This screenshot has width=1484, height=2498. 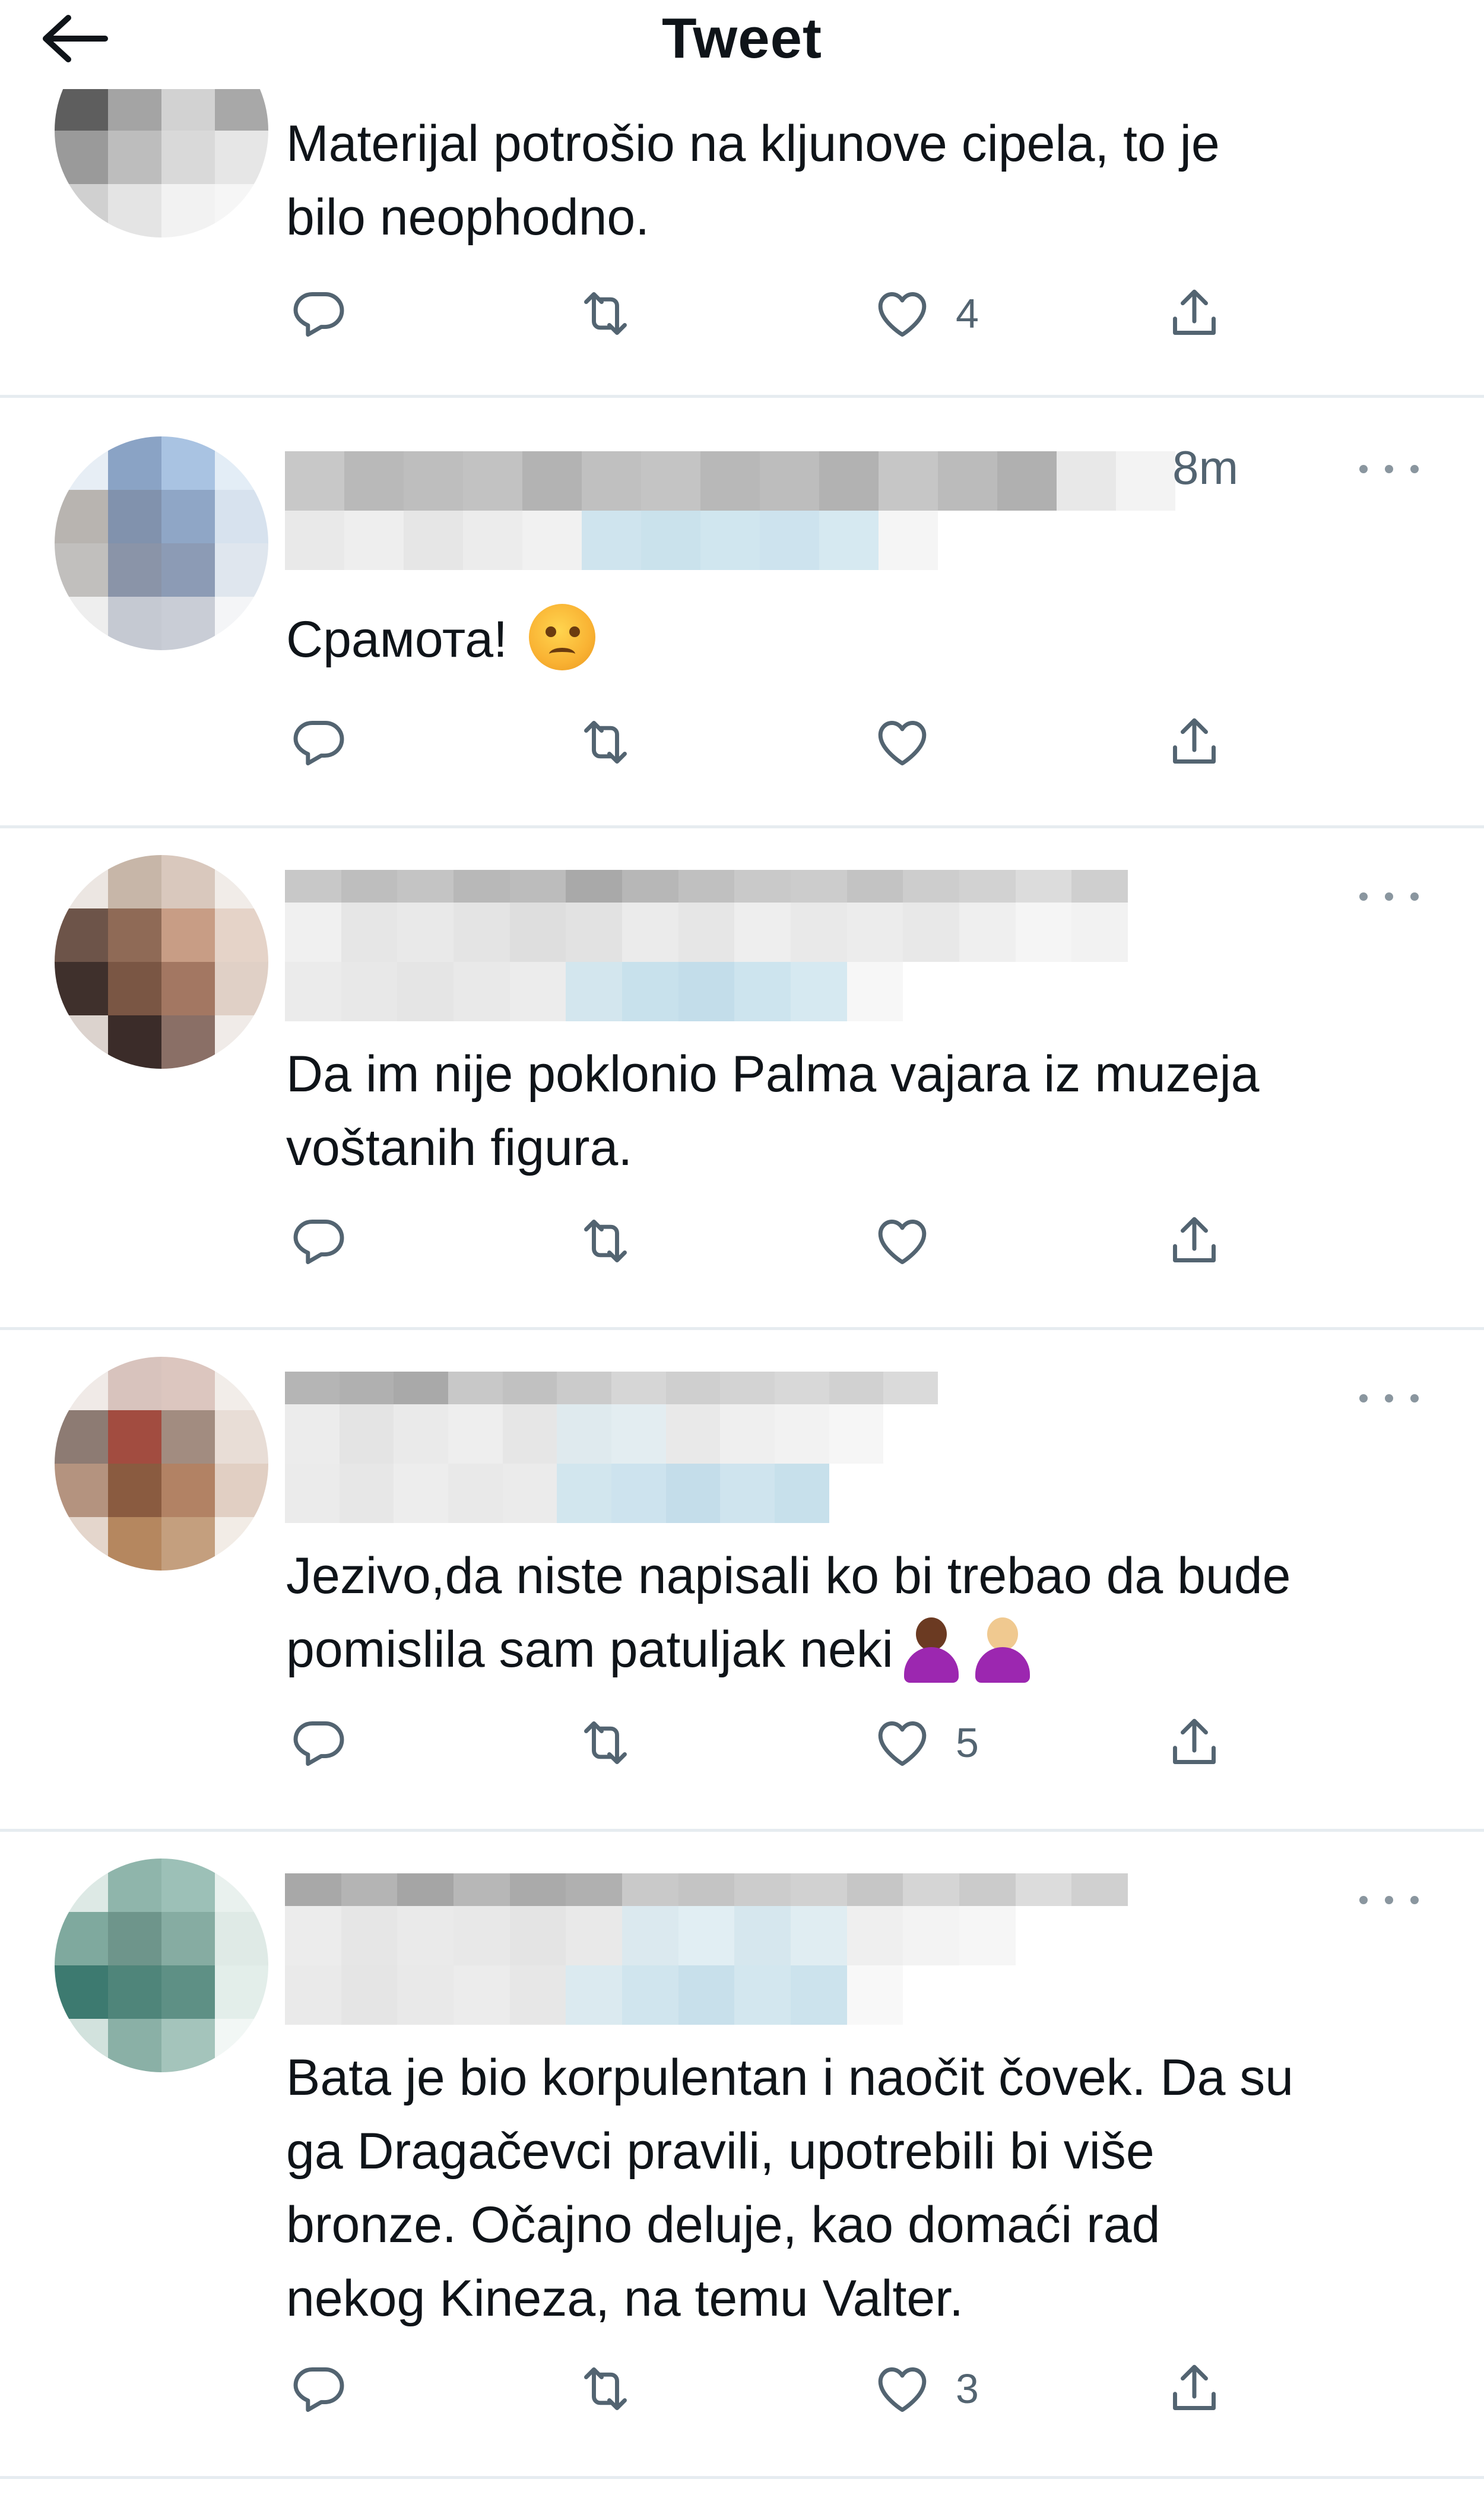 I want to click on like-button: 5, so click(x=925, y=1742).